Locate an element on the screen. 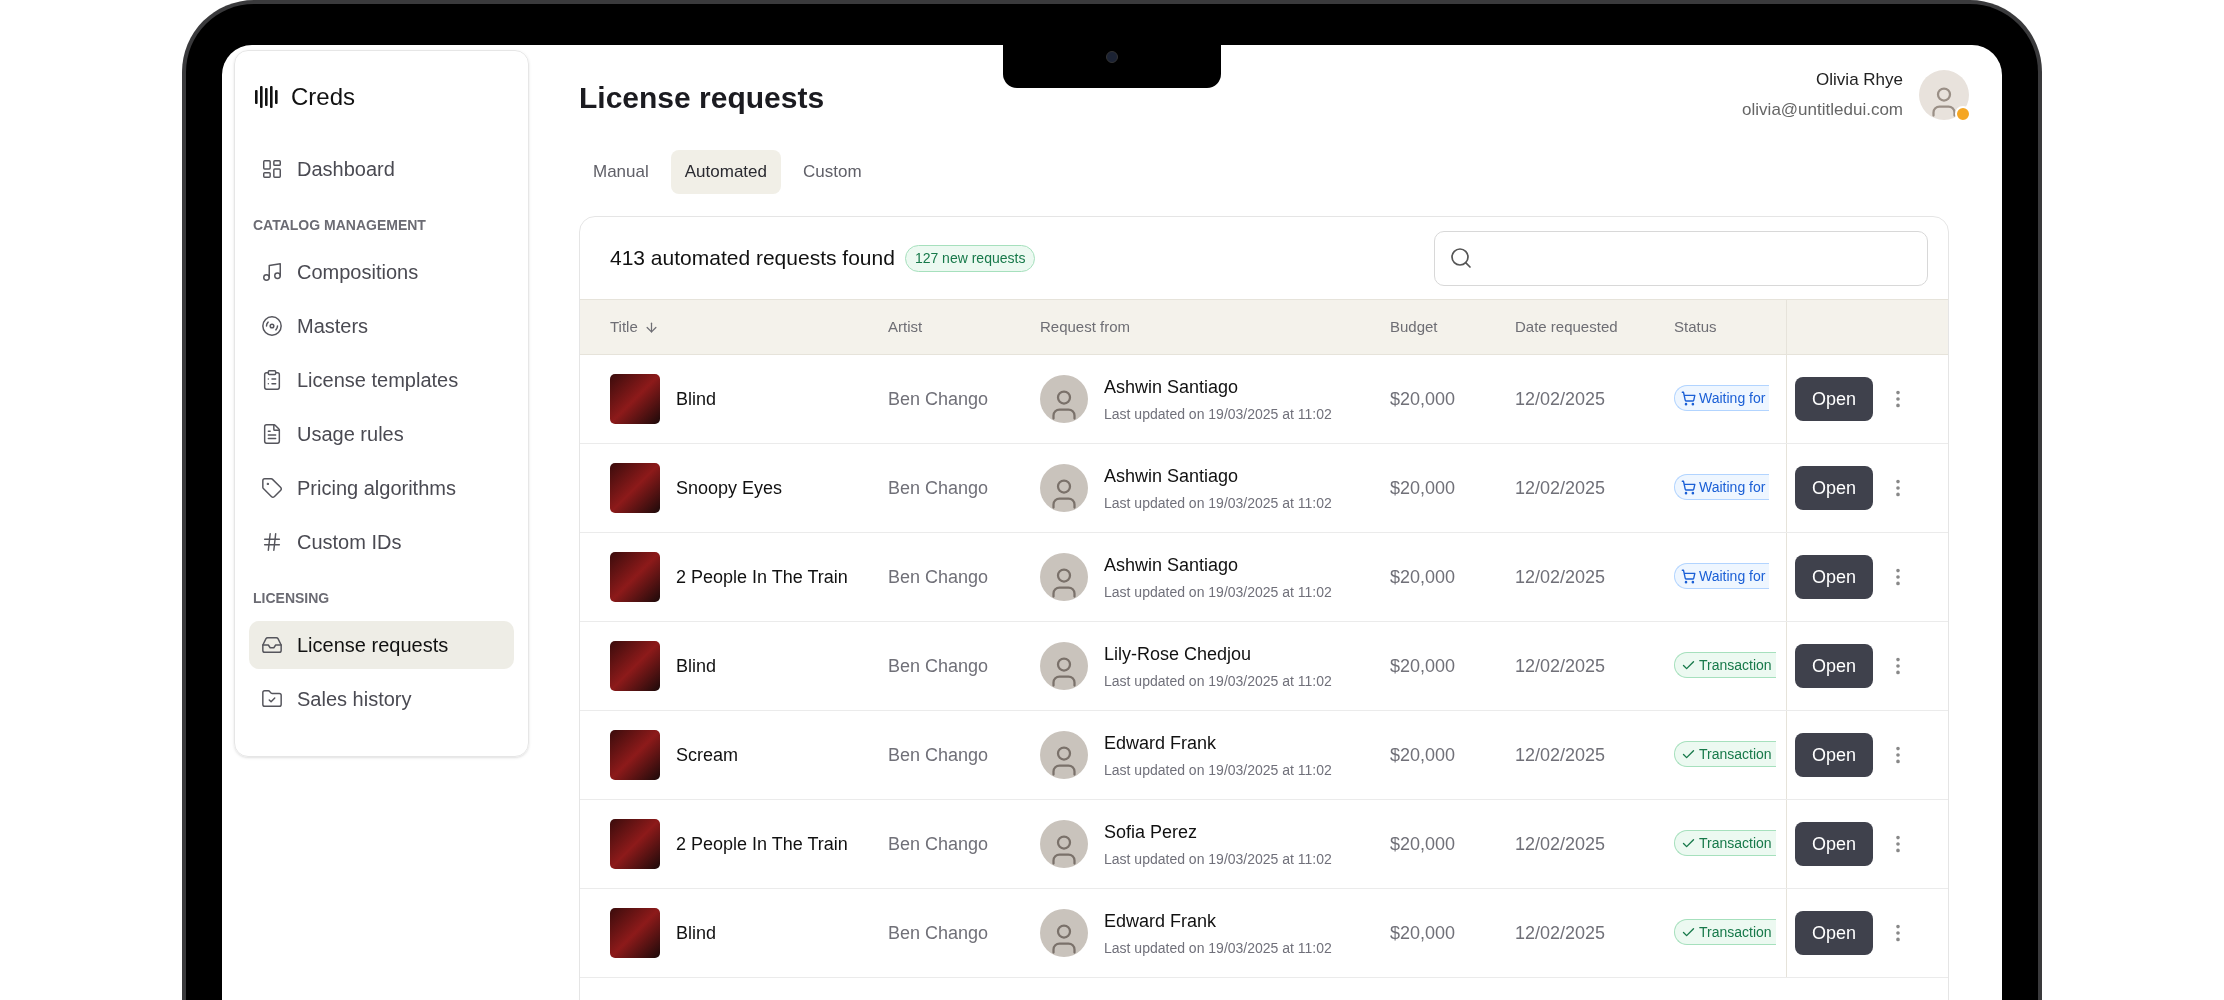 The image size is (2224, 1000). sidebar-item: Pricing algorithms is located at coordinates (381, 488).